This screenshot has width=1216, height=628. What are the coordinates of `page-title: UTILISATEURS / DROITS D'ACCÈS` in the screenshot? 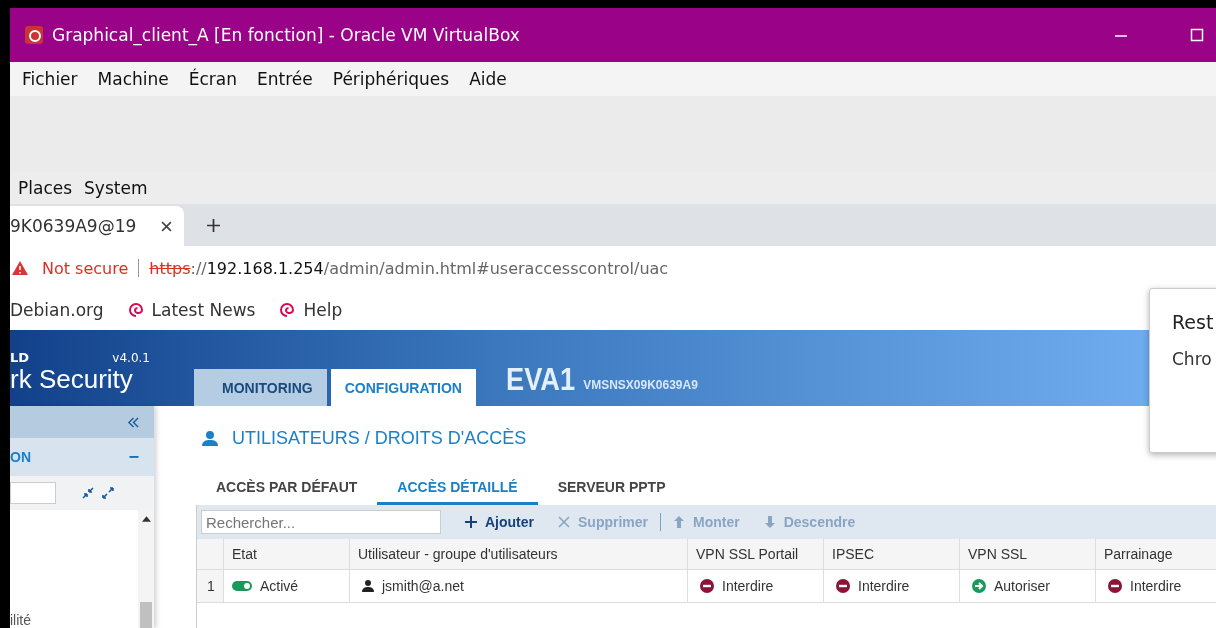 It's located at (379, 438).